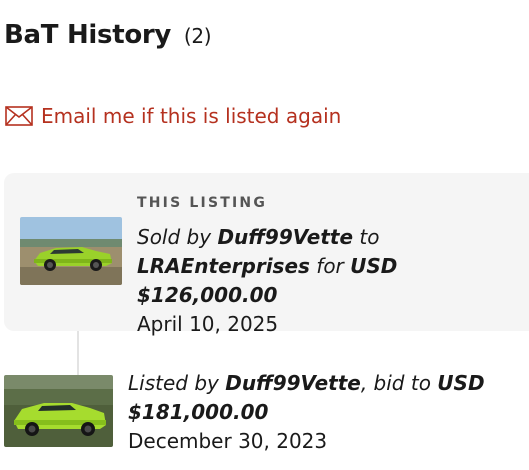 The image size is (529, 470). I want to click on envelope-icon, so click(19, 116).